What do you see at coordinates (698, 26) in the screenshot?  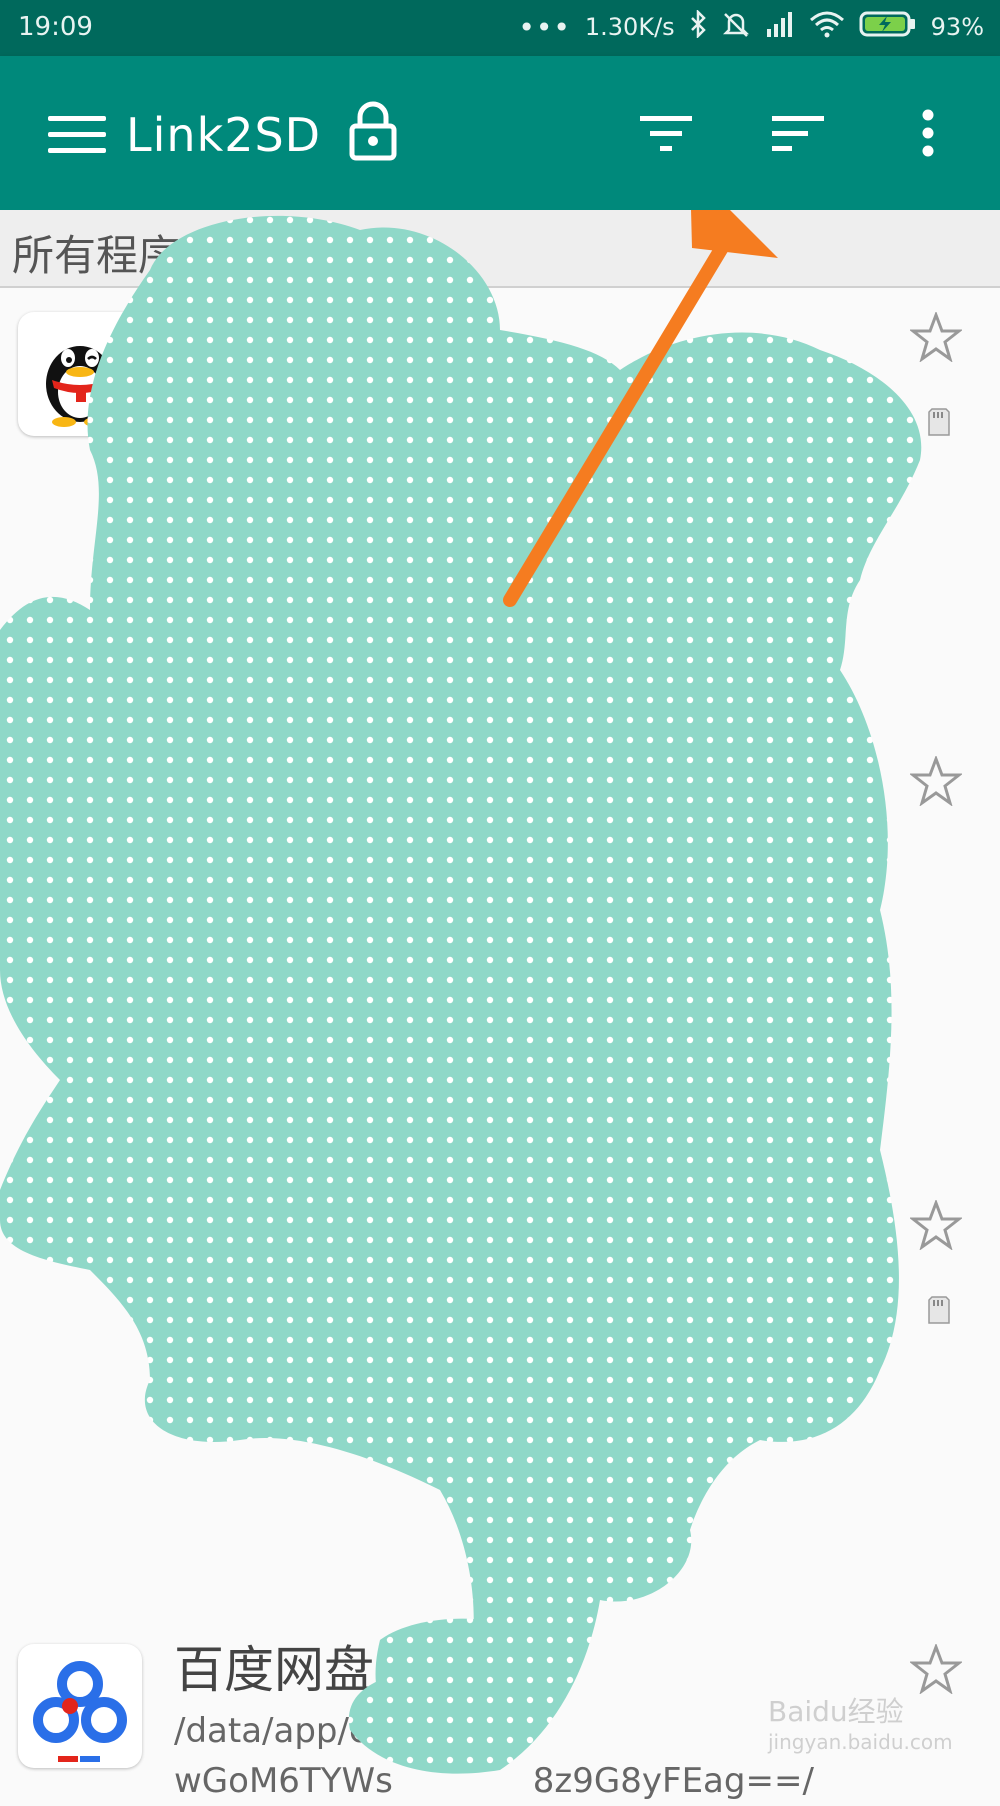 I see `bluetooth-icon` at bounding box center [698, 26].